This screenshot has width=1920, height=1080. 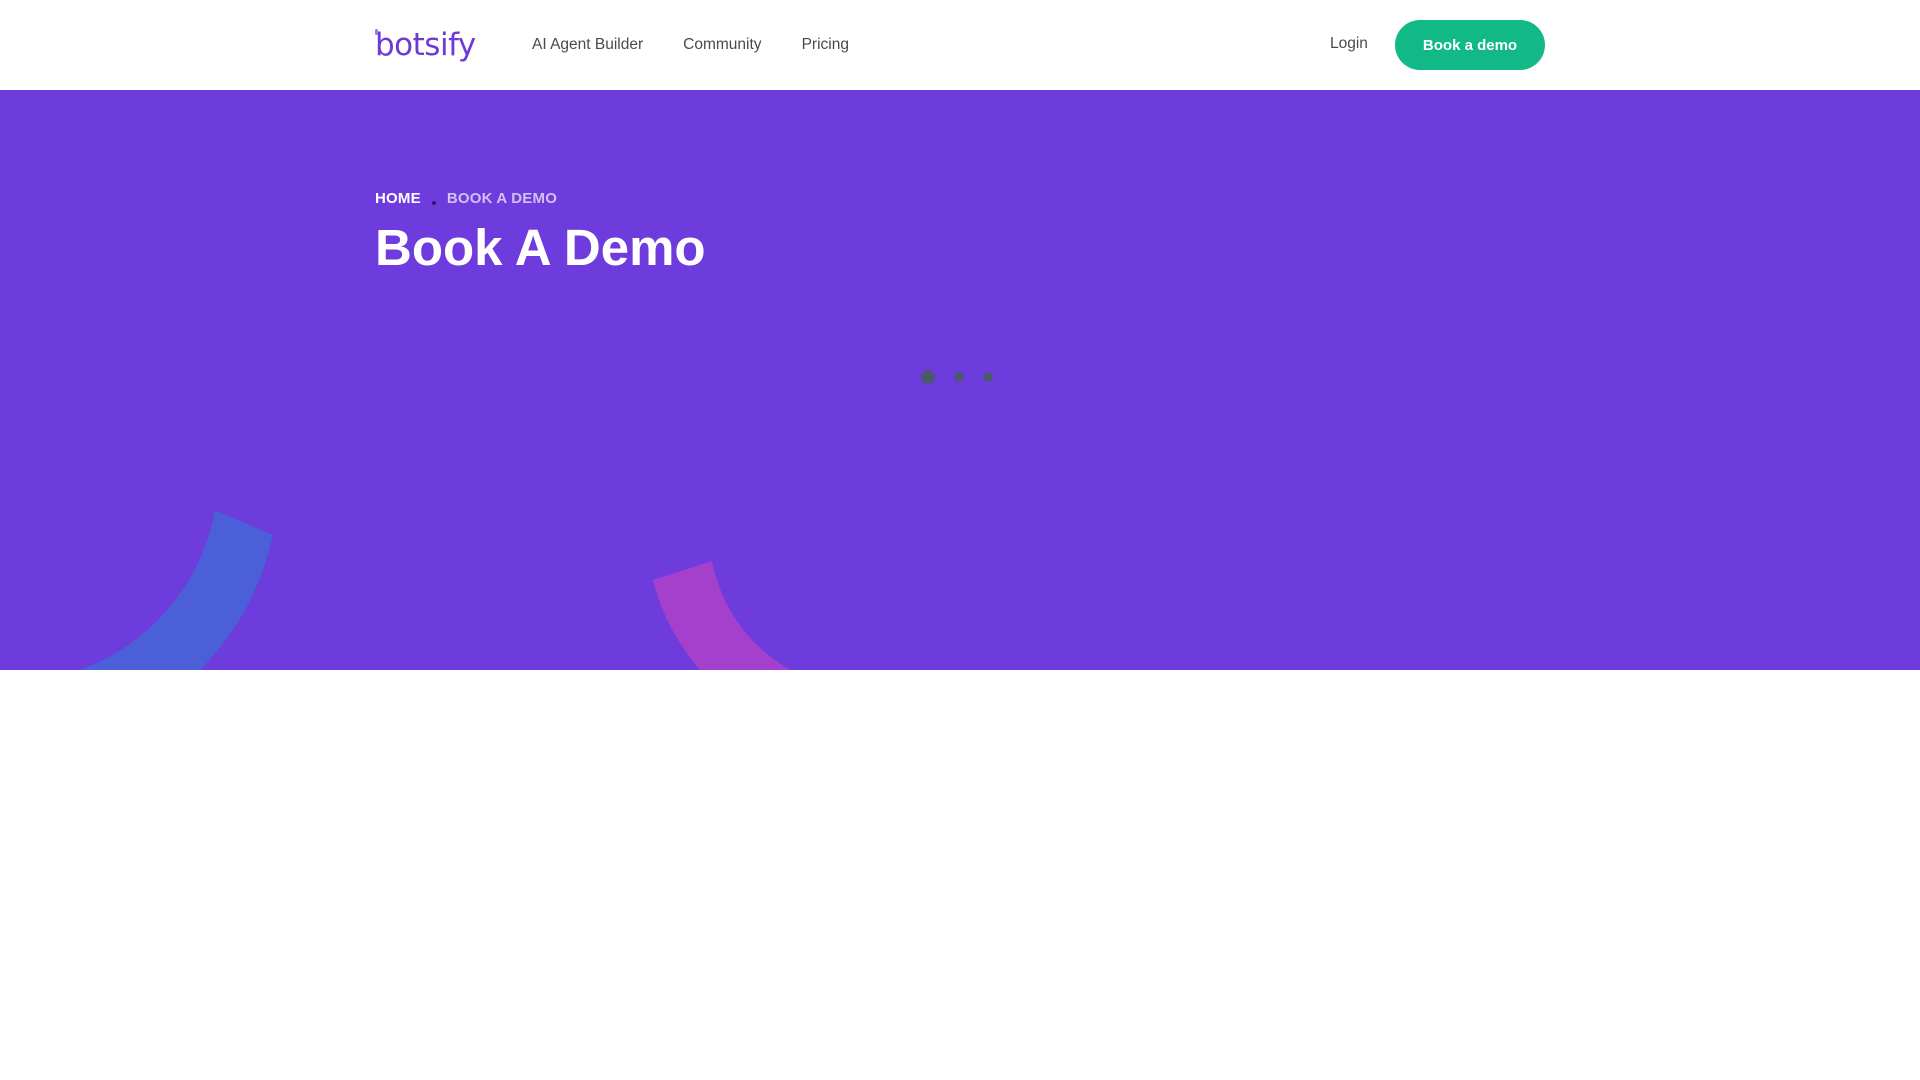 What do you see at coordinates (587, 45) in the screenshot?
I see `nav-link-ai-agent-builder: AI Agent Builder` at bounding box center [587, 45].